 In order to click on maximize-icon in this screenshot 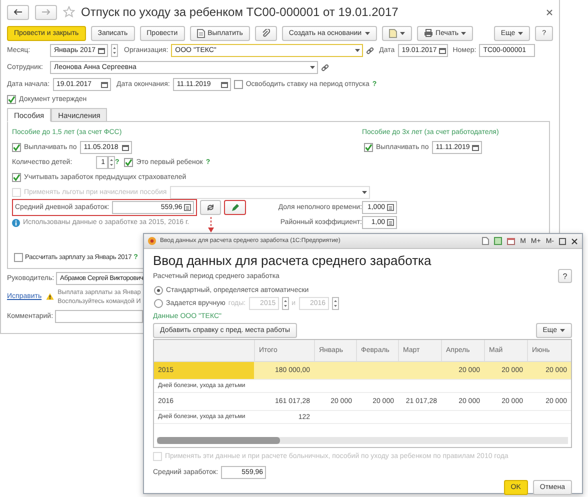, I will do `click(562, 241)`.